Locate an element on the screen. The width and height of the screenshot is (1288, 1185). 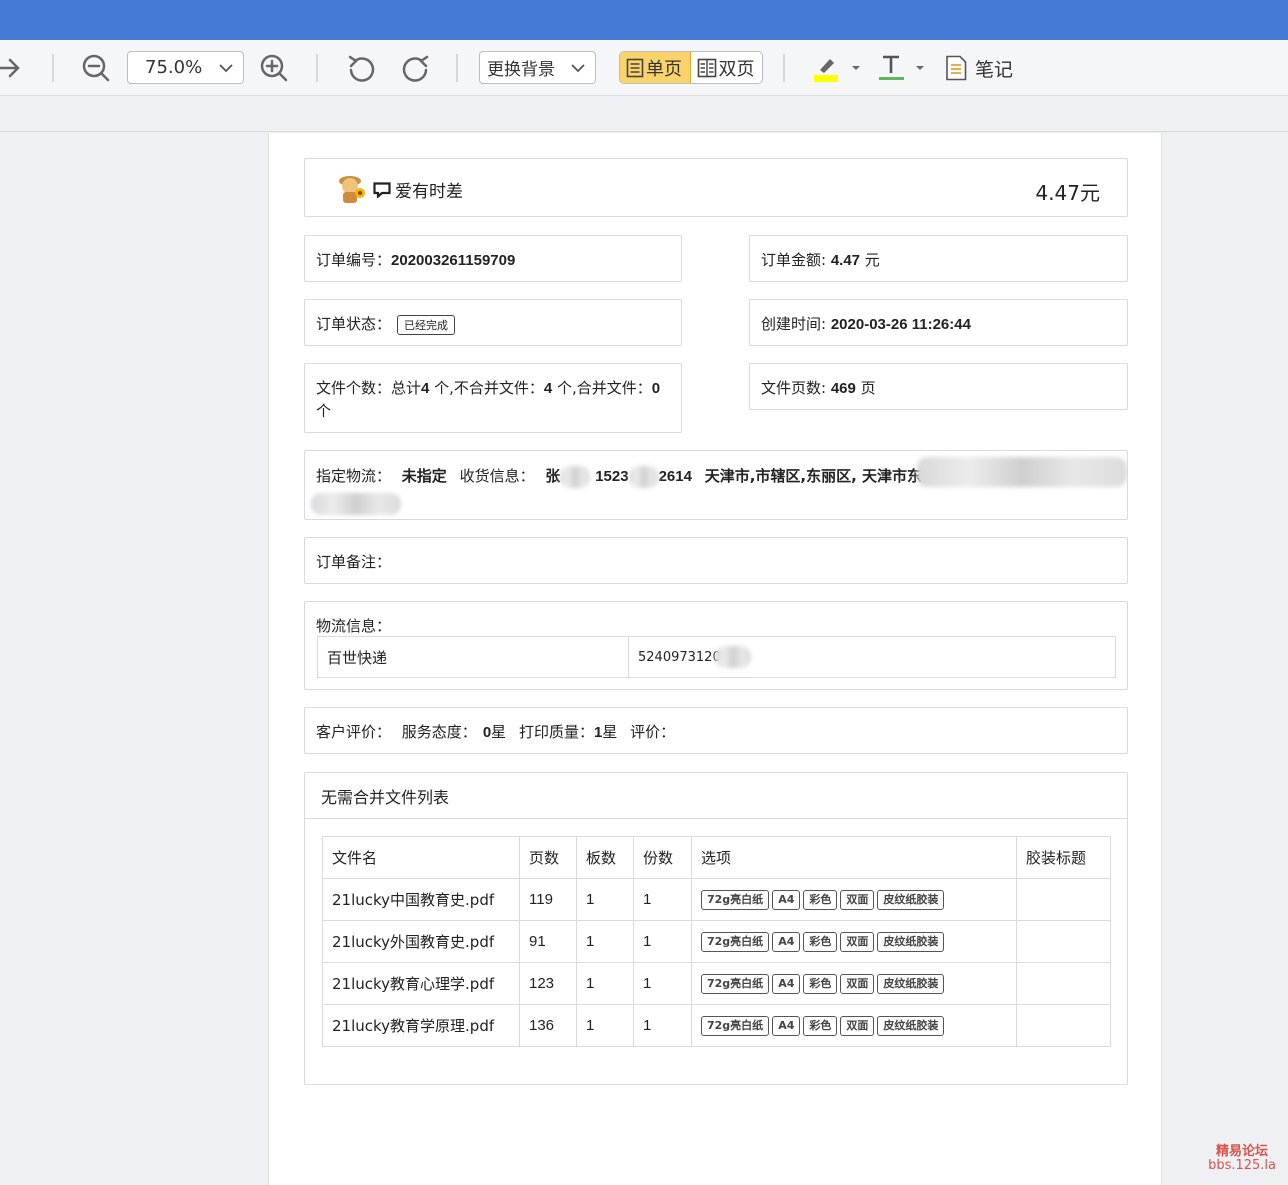
double-page-label: 双页 is located at coordinates (736, 69).